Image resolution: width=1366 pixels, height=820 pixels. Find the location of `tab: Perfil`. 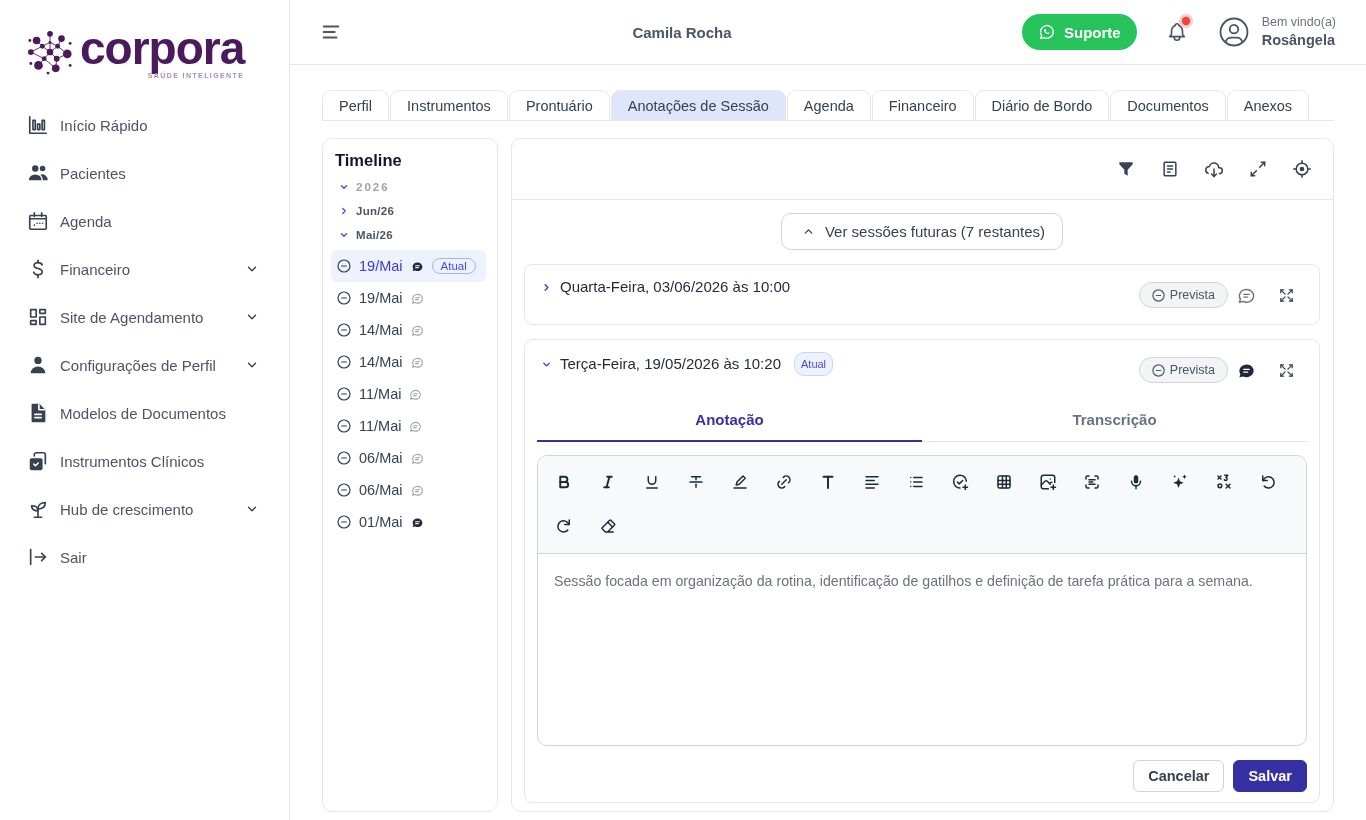

tab: Perfil is located at coordinates (356, 105).